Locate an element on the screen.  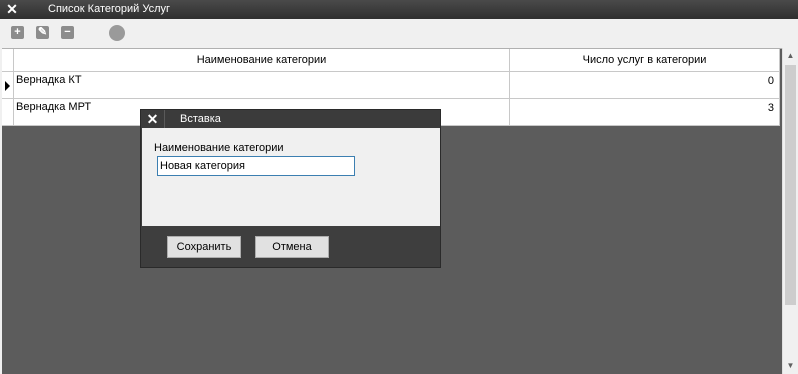
dialog-titlebar: ✕ Вставка is located at coordinates (290, 119).